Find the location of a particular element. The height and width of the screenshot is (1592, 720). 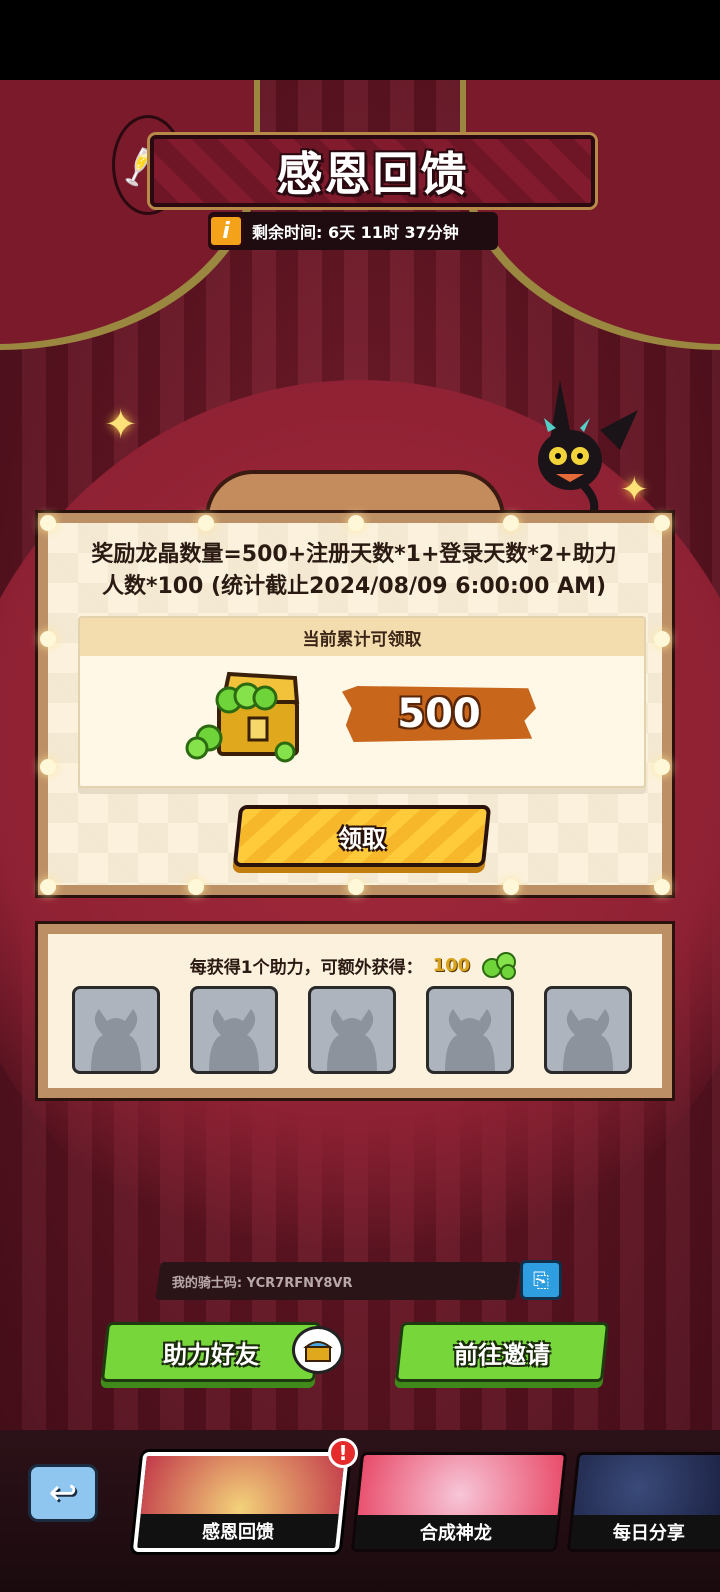

event-title-banner: 感恩回馈 is located at coordinates (372, 171).